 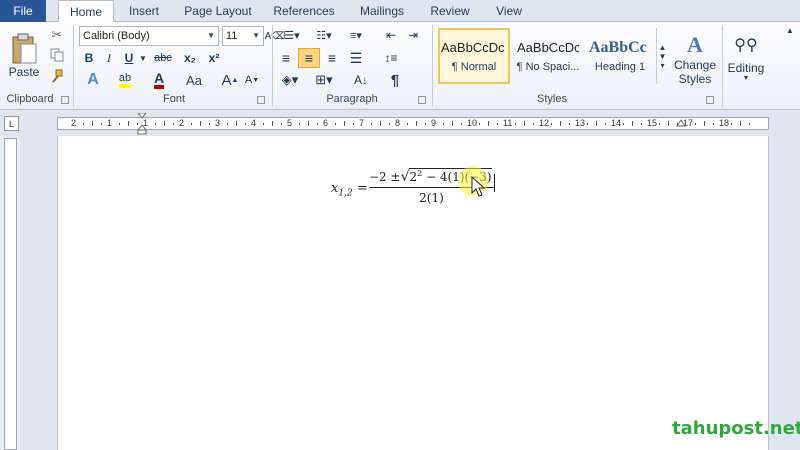 What do you see at coordinates (450, 11) in the screenshot?
I see `tab-review: Review` at bounding box center [450, 11].